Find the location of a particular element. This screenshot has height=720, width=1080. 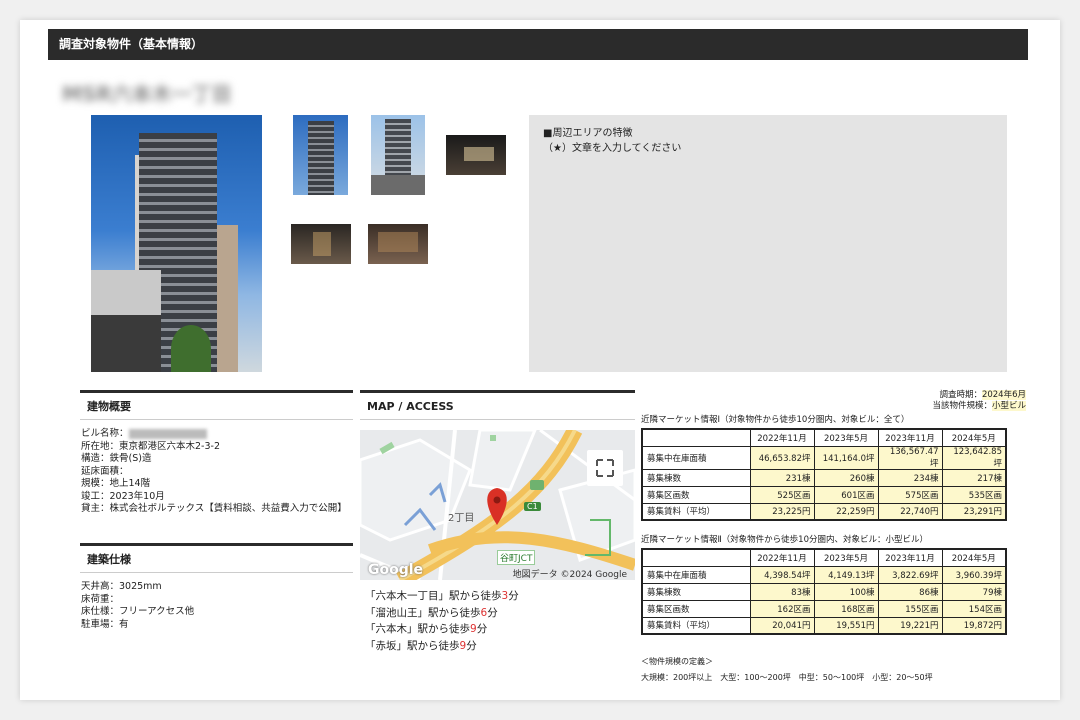

area-features-heading: ■周辺エリアの特徴 is located at coordinates (588, 133).